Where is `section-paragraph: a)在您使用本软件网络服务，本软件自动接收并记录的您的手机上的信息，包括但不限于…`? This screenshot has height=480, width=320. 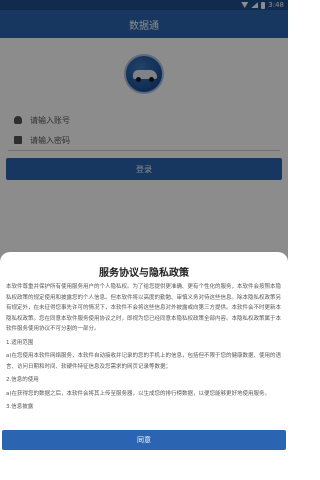 section-paragraph: a)在您使用本软件网络服务，本软件自动接收并记录的您的手机上的信息，包括但不限于… is located at coordinates (144, 361).